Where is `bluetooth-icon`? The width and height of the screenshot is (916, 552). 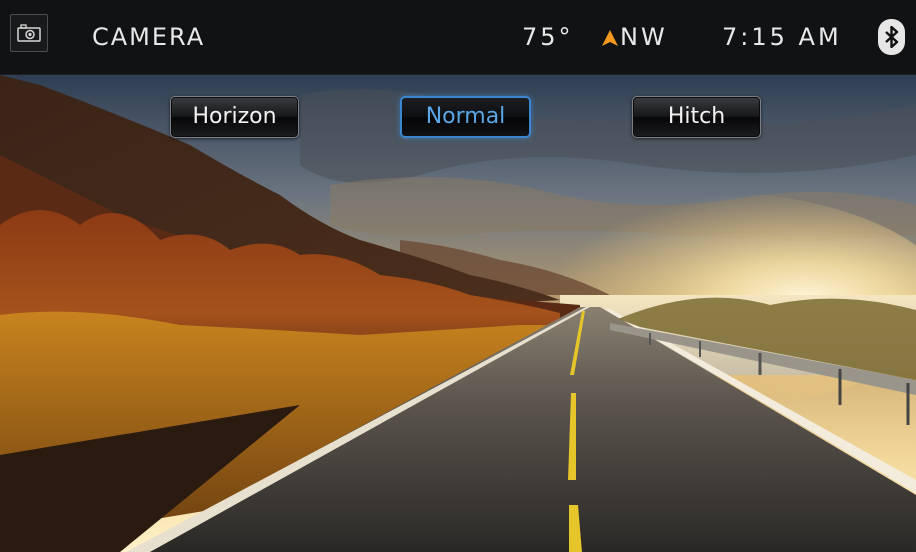
bluetooth-icon is located at coordinates (892, 37).